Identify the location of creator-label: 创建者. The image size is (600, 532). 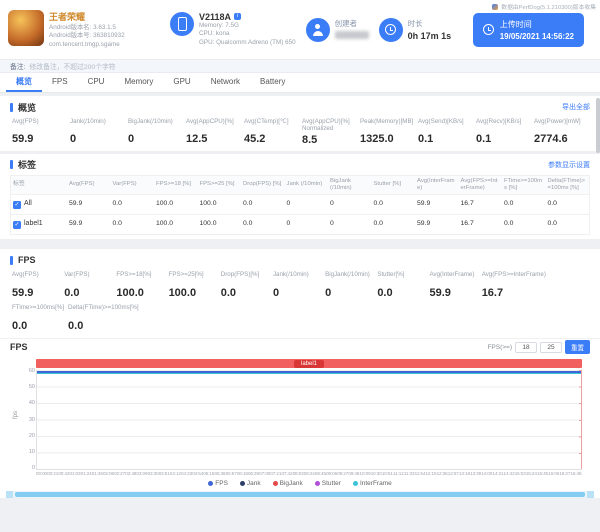
(346, 23).